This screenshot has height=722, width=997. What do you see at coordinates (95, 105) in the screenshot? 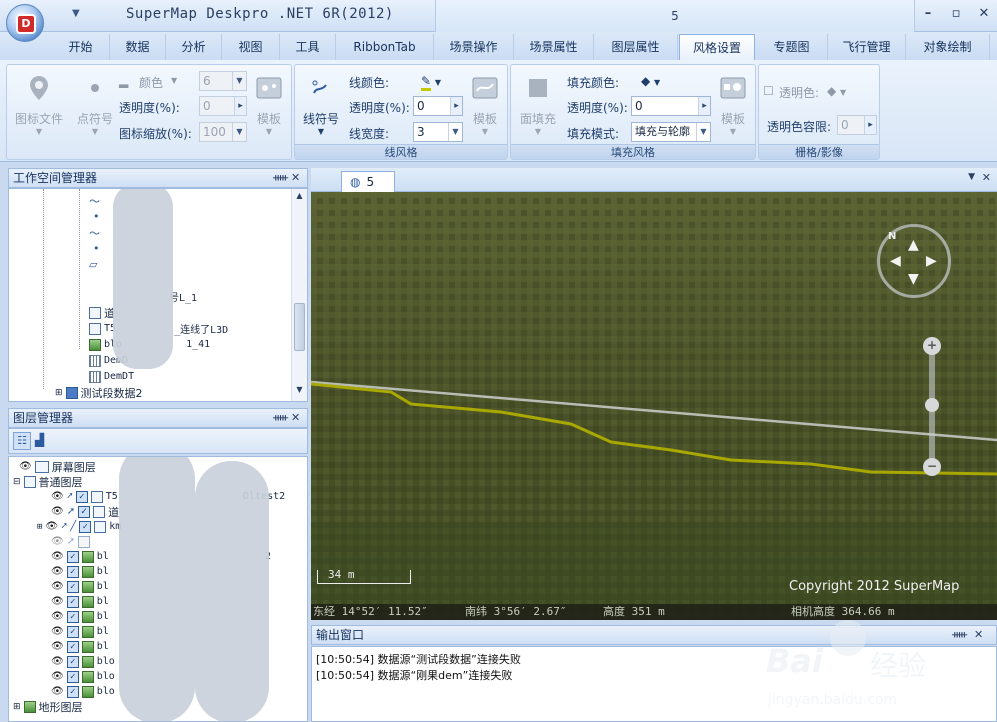
I see `point-symbol-button: 点符号 ▼` at bounding box center [95, 105].